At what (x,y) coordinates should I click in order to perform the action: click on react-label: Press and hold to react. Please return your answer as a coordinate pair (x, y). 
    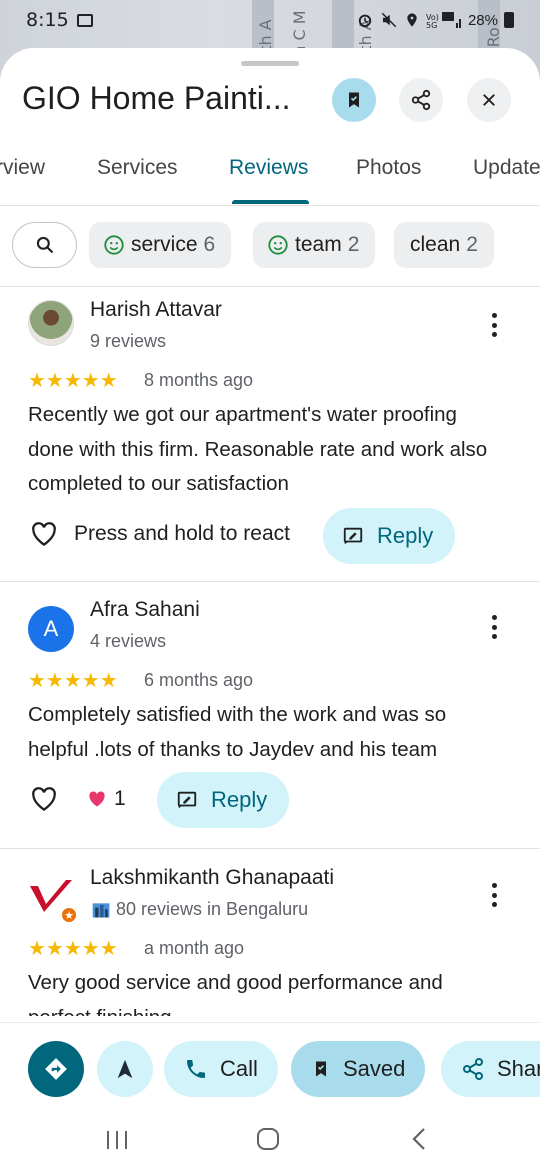
    Looking at the image, I should click on (182, 533).